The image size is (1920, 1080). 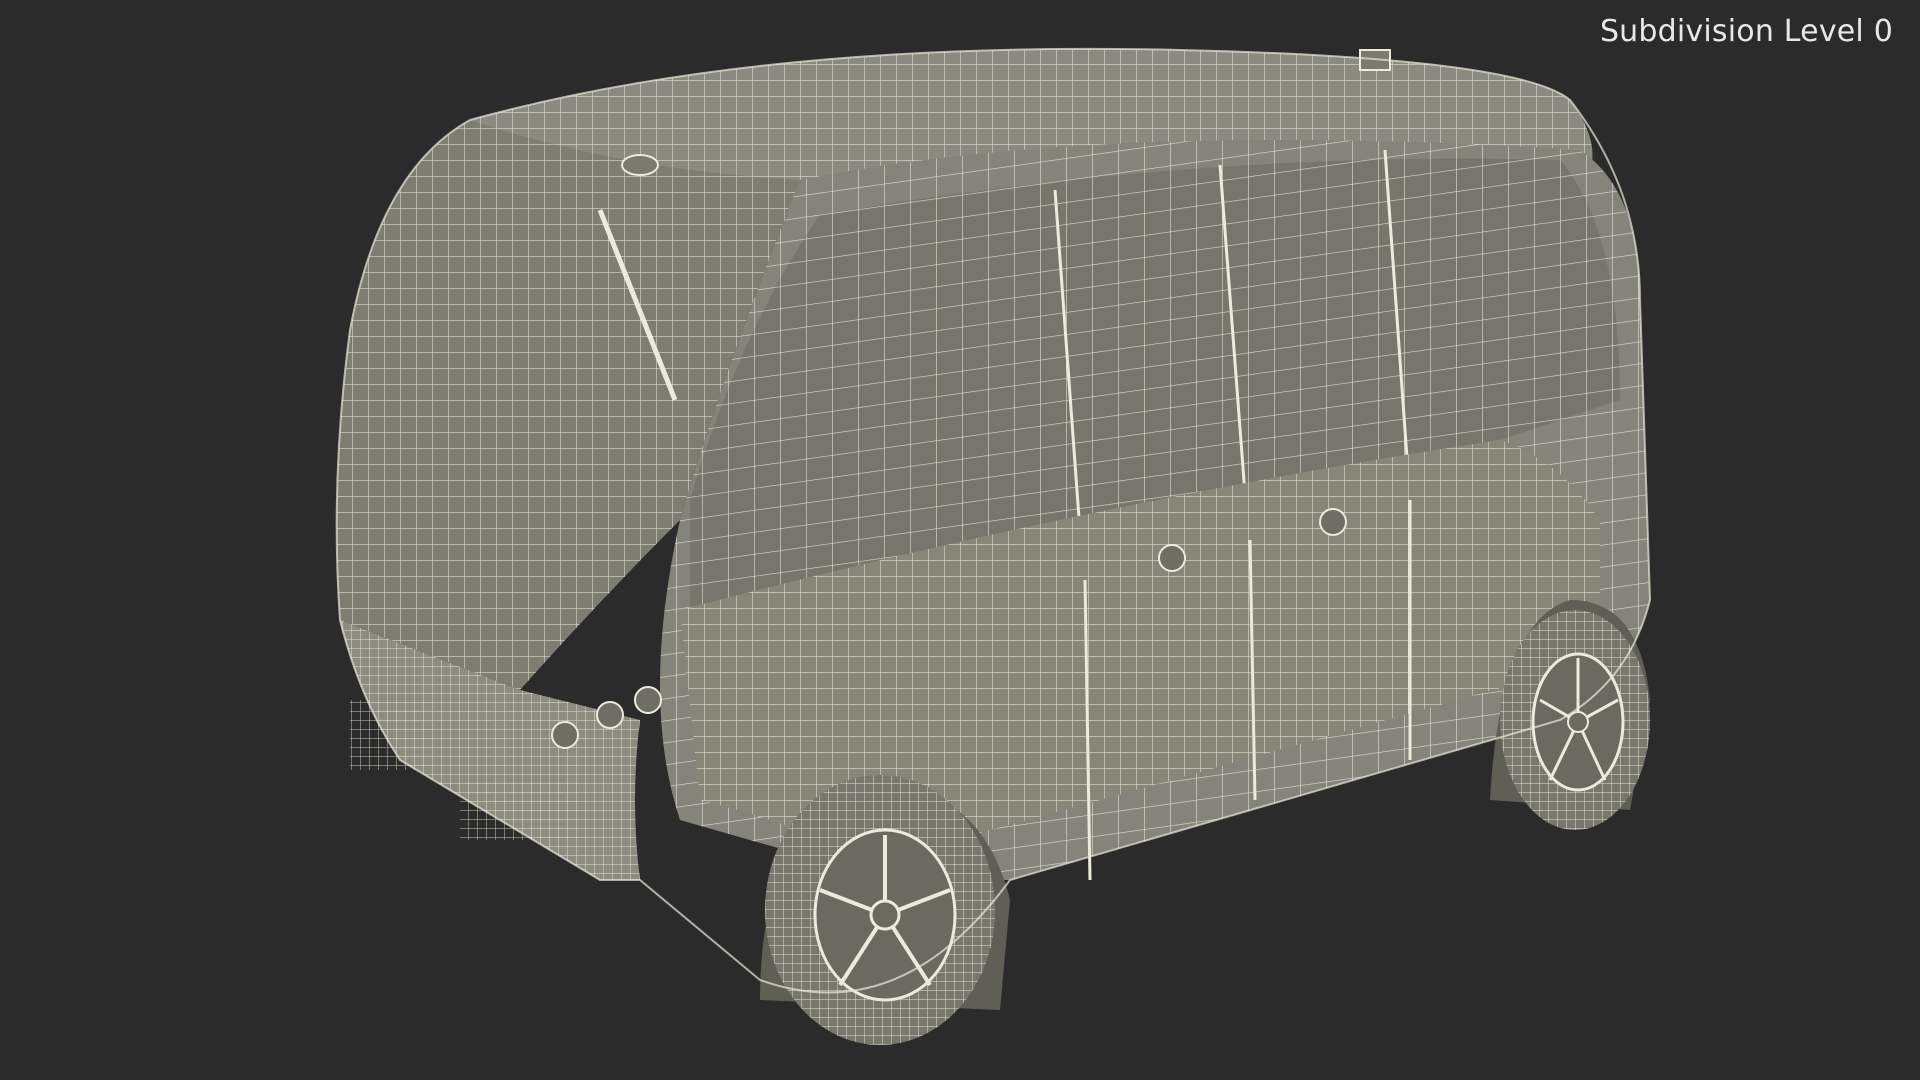 What do you see at coordinates (1575, 720) in the screenshot?
I see `van-rear-wheel` at bounding box center [1575, 720].